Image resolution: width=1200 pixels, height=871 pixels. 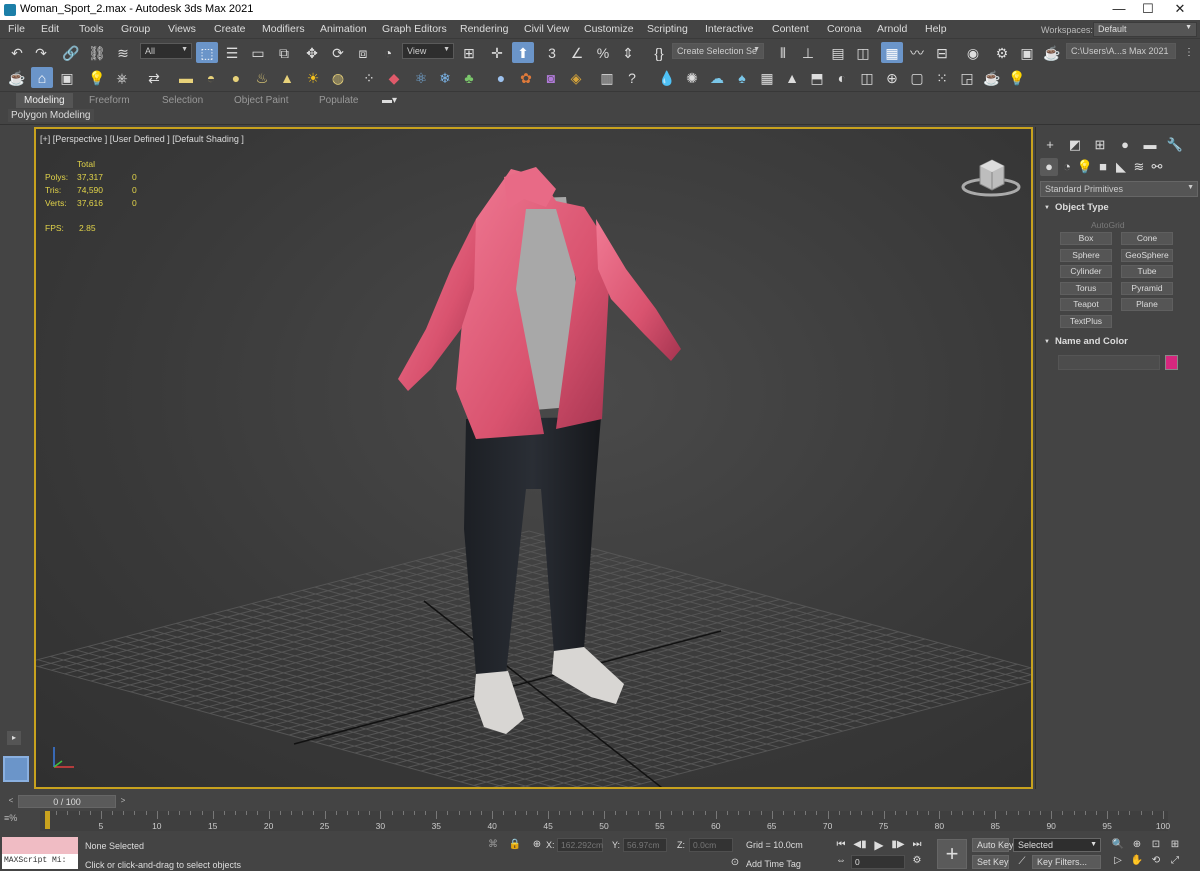 I want to click on systems-icon: ⚯, so click(x=1157, y=167).